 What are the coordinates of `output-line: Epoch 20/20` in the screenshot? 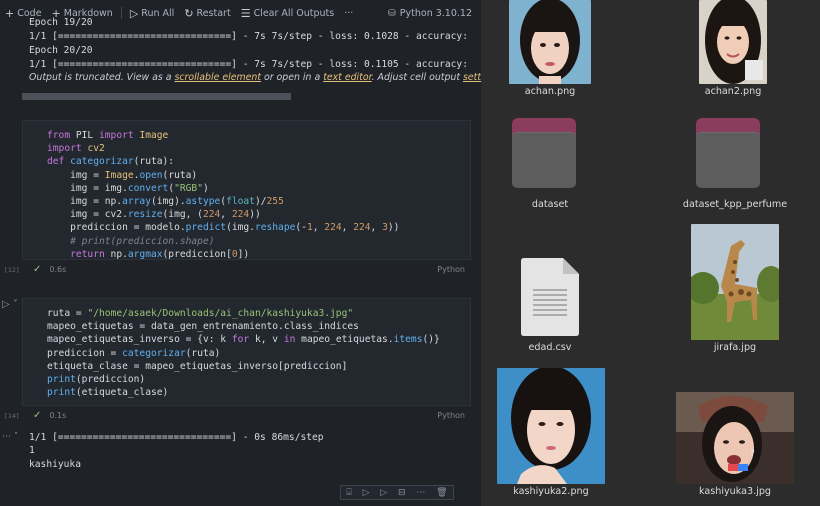 It's located at (61, 50).